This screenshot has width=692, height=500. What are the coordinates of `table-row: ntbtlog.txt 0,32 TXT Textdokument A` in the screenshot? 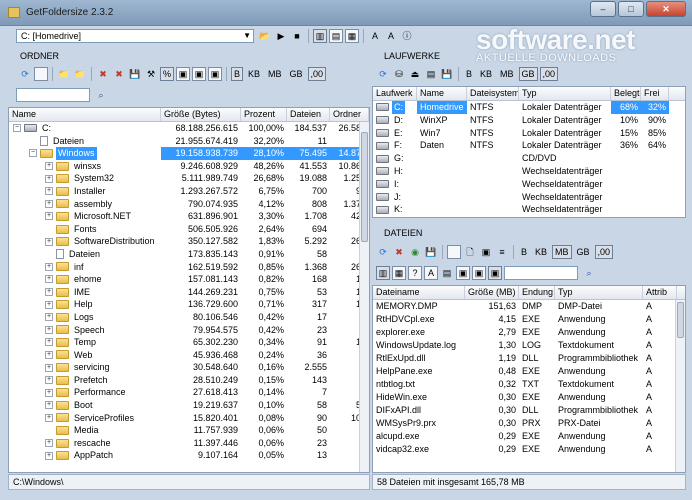 It's located at (529, 384).